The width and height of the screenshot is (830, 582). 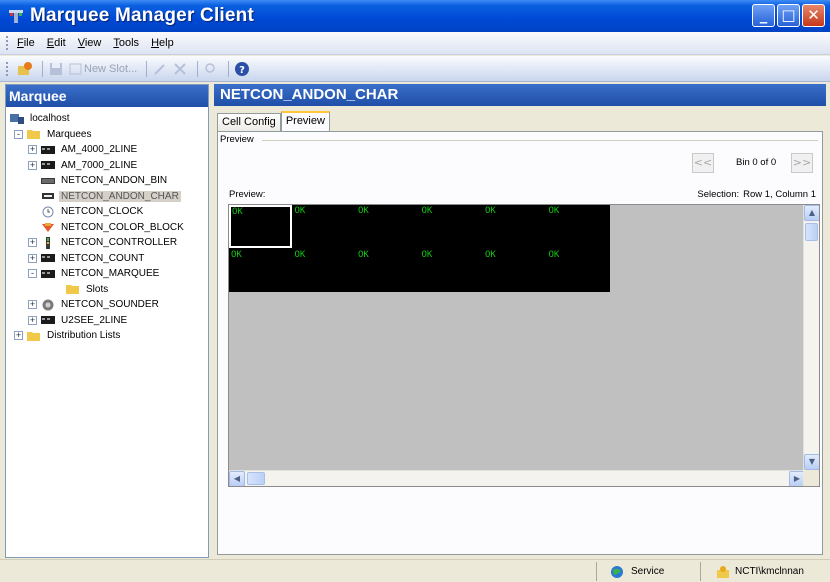 I want to click on tree-item-netcon-andon-bin: NETCON_ANDON_BIN, so click(x=107, y=181).